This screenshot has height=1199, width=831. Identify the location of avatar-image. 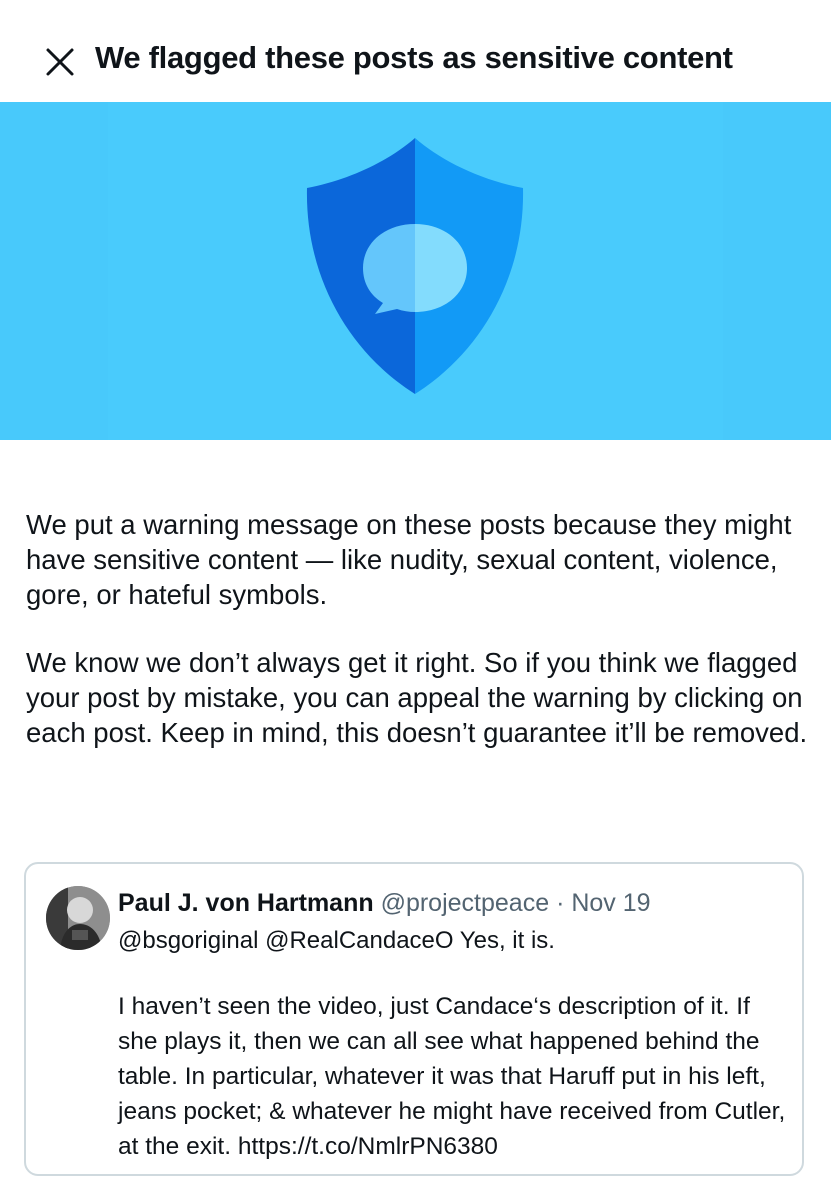
(78, 918).